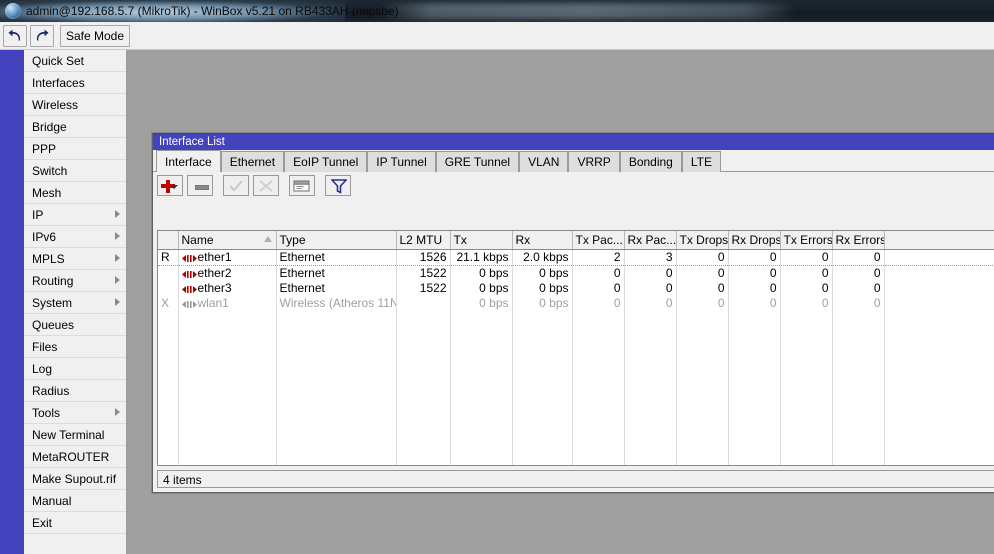 Image resolution: width=994 pixels, height=554 pixels. What do you see at coordinates (576, 273) in the screenshot?
I see `table-row: ether2 Ethernet 1522 0 bps 0 bps 0 0 0 0 0 0` at bounding box center [576, 273].